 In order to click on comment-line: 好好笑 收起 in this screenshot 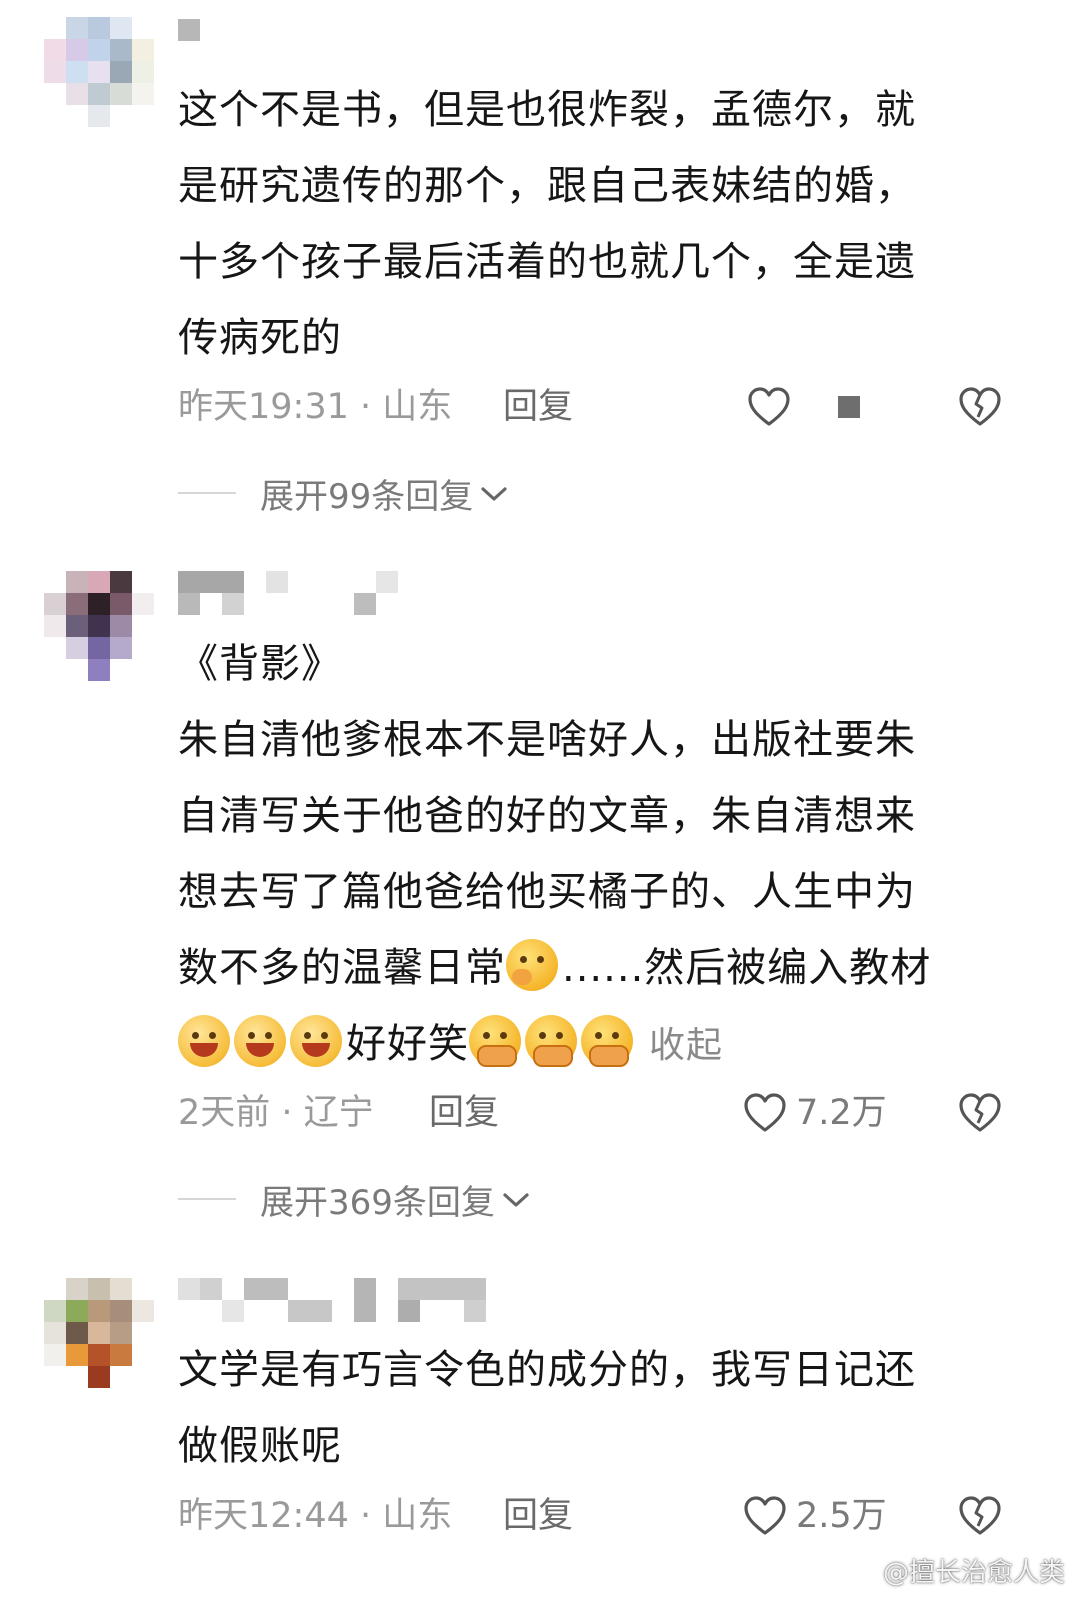, I will do `click(578, 1045)`.